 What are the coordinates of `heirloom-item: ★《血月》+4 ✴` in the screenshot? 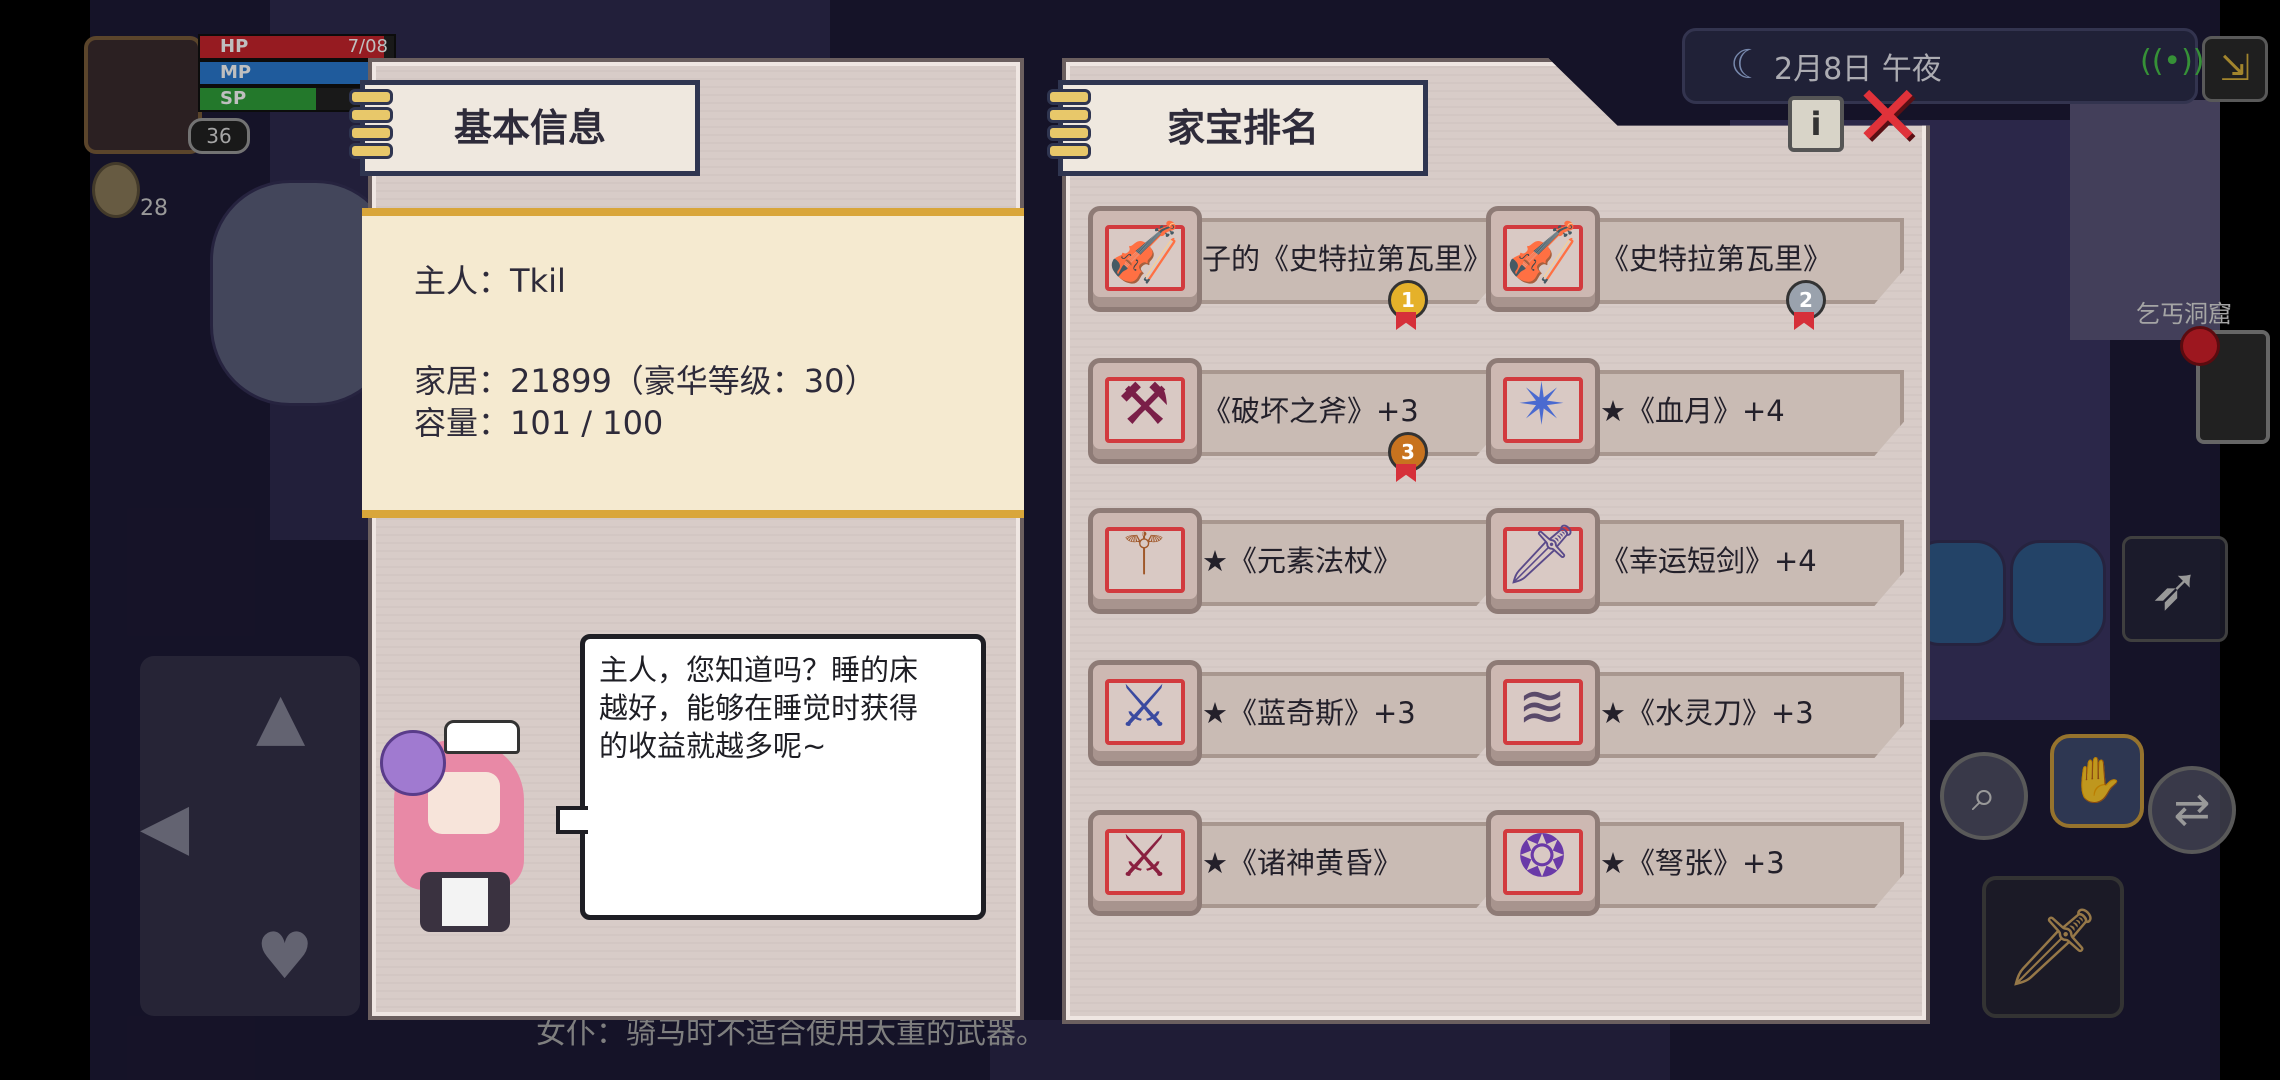 It's located at (1695, 411).